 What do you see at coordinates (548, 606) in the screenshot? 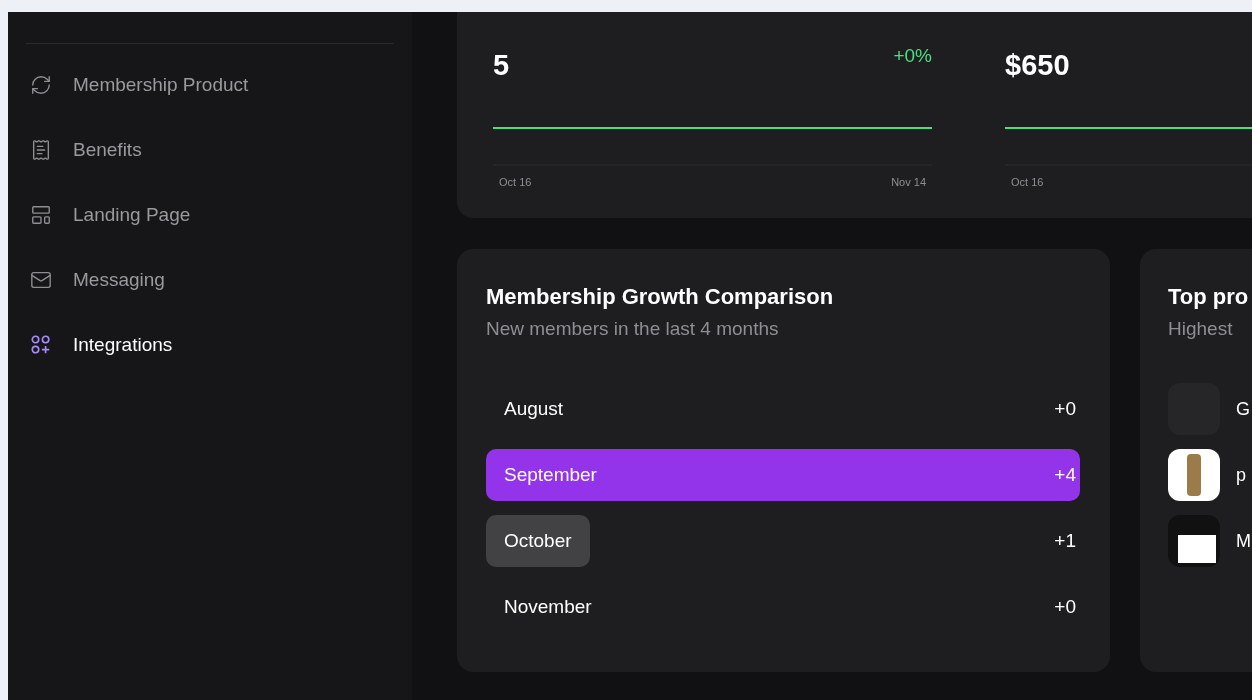
I see `month-label: November` at bounding box center [548, 606].